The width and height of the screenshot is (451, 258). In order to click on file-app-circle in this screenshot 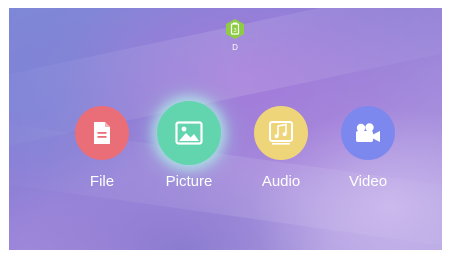, I will do `click(102, 133)`.